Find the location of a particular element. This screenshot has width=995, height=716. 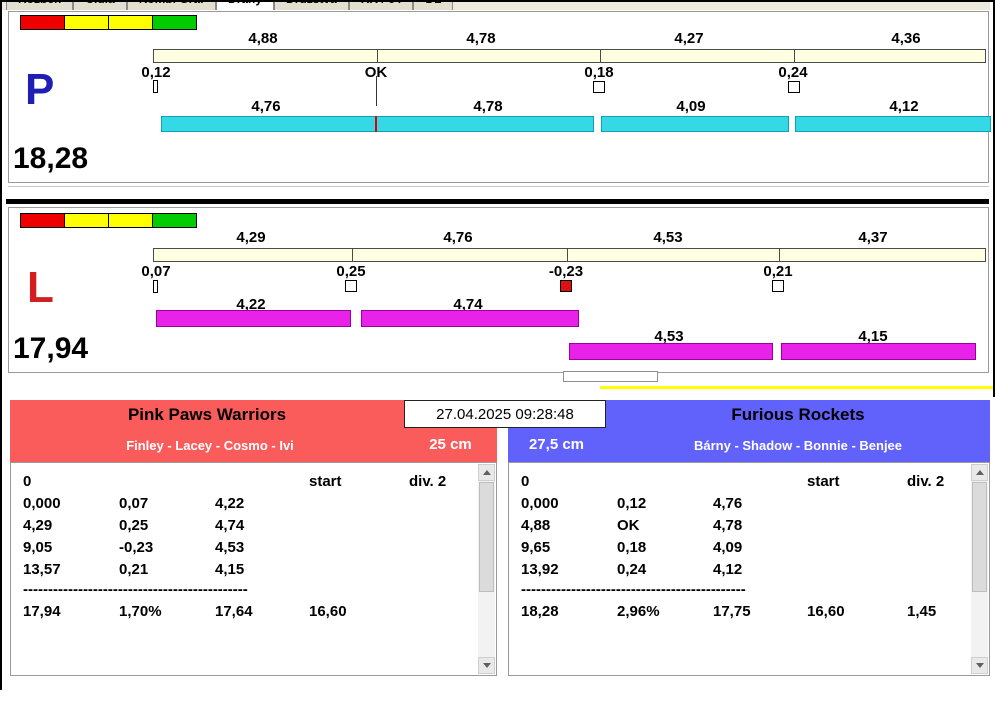

tab-kk-64: KK / 64 is located at coordinates (381, 6).